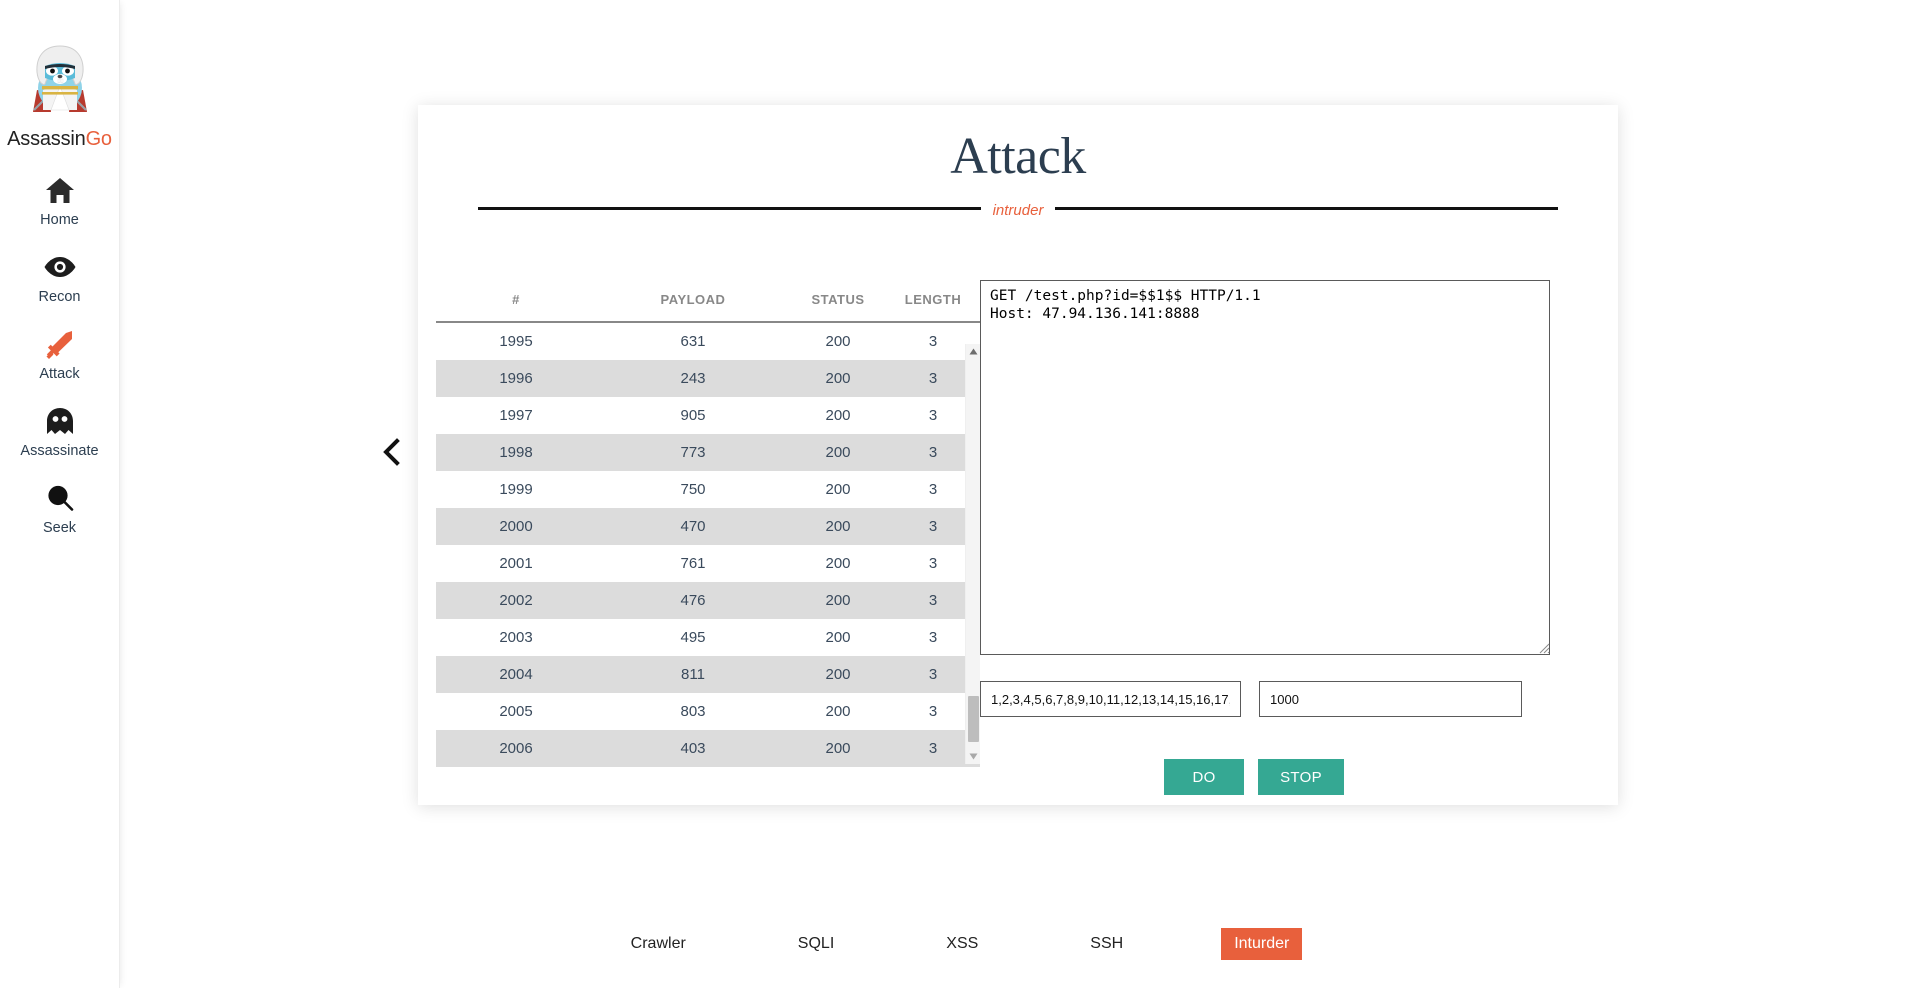 This screenshot has width=1919, height=988. I want to click on table-row: 2002 476 200 3, so click(708, 600).